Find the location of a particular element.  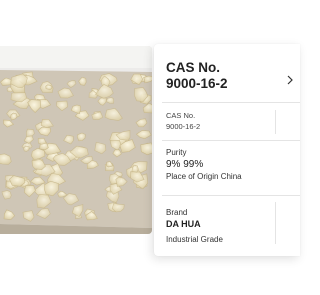

cas-section: CAS No. 9000-16-2 is located at coordinates (231, 121).